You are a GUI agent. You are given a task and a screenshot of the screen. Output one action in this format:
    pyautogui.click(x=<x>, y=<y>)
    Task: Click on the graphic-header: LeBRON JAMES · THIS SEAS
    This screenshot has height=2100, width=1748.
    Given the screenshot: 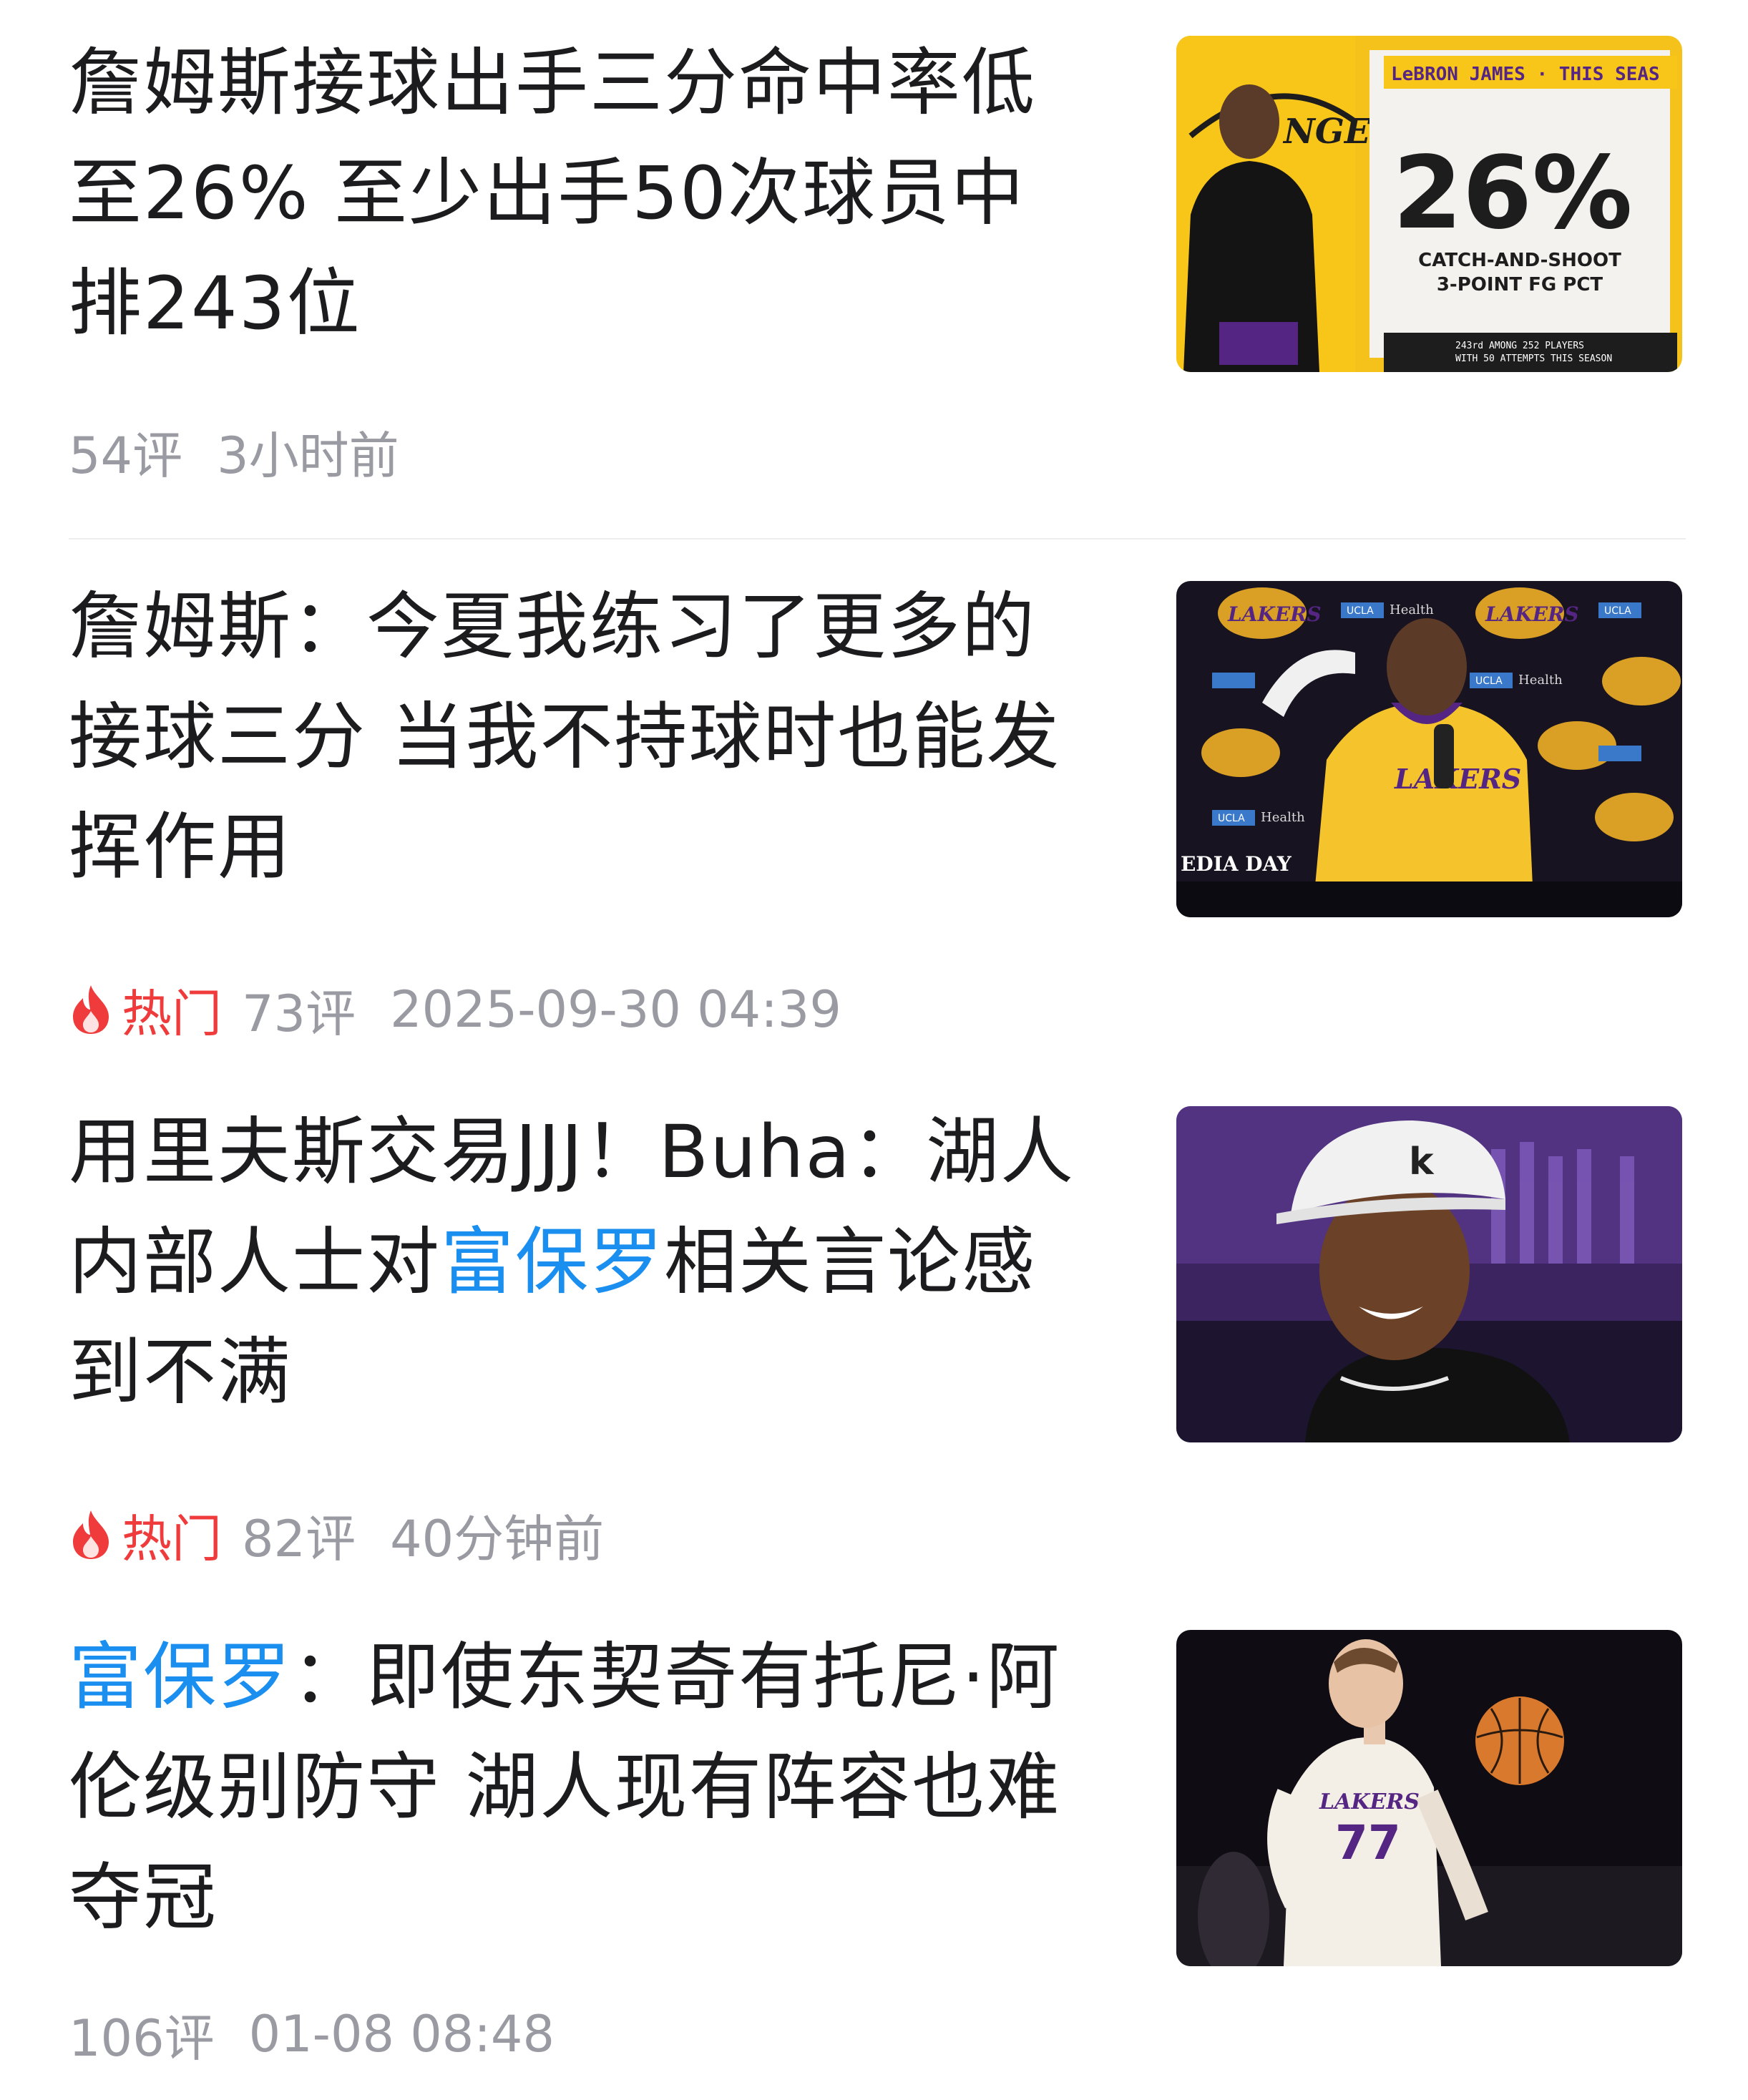 What is the action you would take?
    pyautogui.click(x=1525, y=74)
    